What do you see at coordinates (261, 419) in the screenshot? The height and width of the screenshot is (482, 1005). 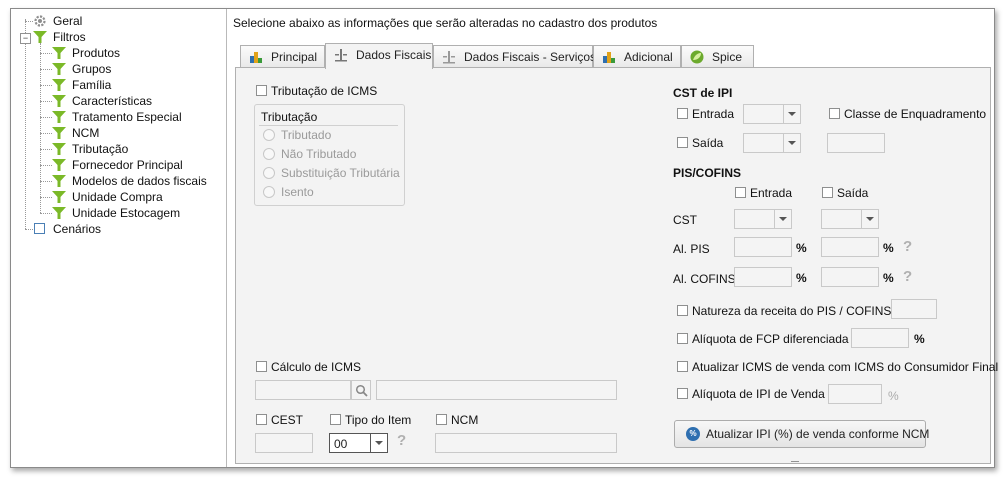 I see `cest-checkbox` at bounding box center [261, 419].